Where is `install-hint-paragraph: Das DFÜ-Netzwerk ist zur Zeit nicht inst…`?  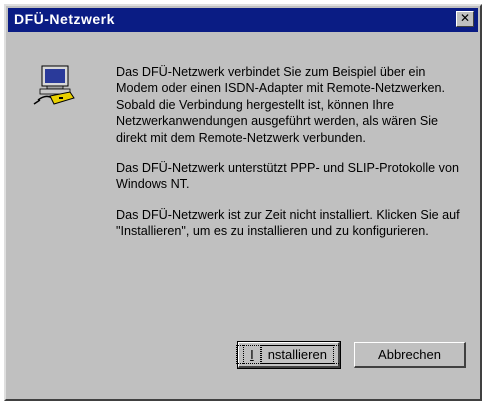 install-hint-paragraph: Das DFÜ-Netzwerk ist zur Zeit nicht inst… is located at coordinates (288, 223).